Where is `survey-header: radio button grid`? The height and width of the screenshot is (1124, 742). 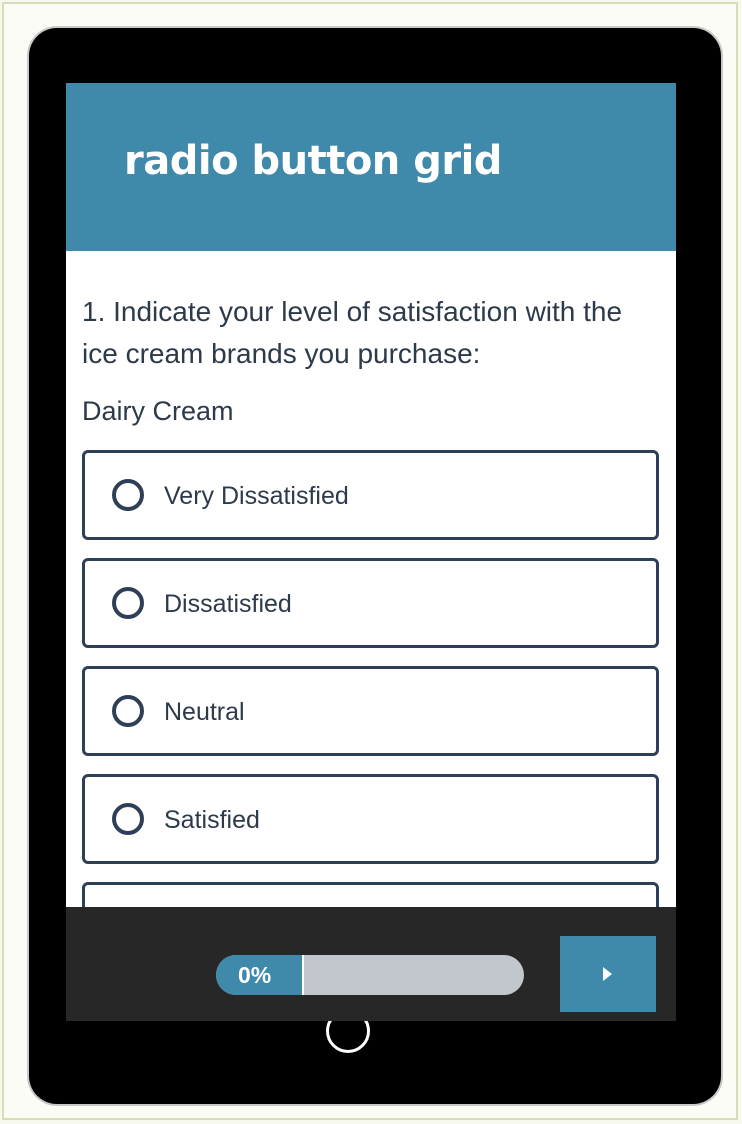 survey-header: radio button grid is located at coordinates (371, 167).